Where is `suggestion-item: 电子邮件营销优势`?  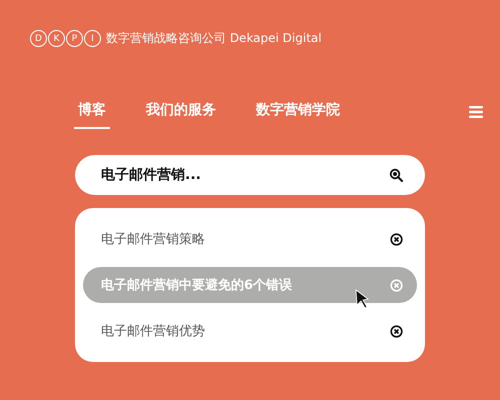 suggestion-item: 电子邮件营销优势 is located at coordinates (250, 331).